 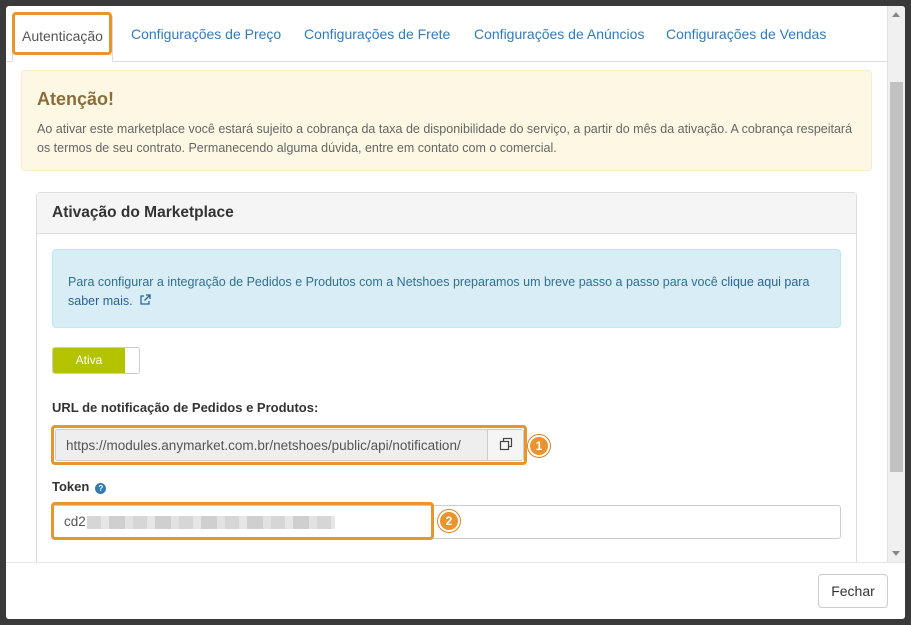 What do you see at coordinates (62, 38) in the screenshot?
I see `tab-autenticacao: Autenticação` at bounding box center [62, 38].